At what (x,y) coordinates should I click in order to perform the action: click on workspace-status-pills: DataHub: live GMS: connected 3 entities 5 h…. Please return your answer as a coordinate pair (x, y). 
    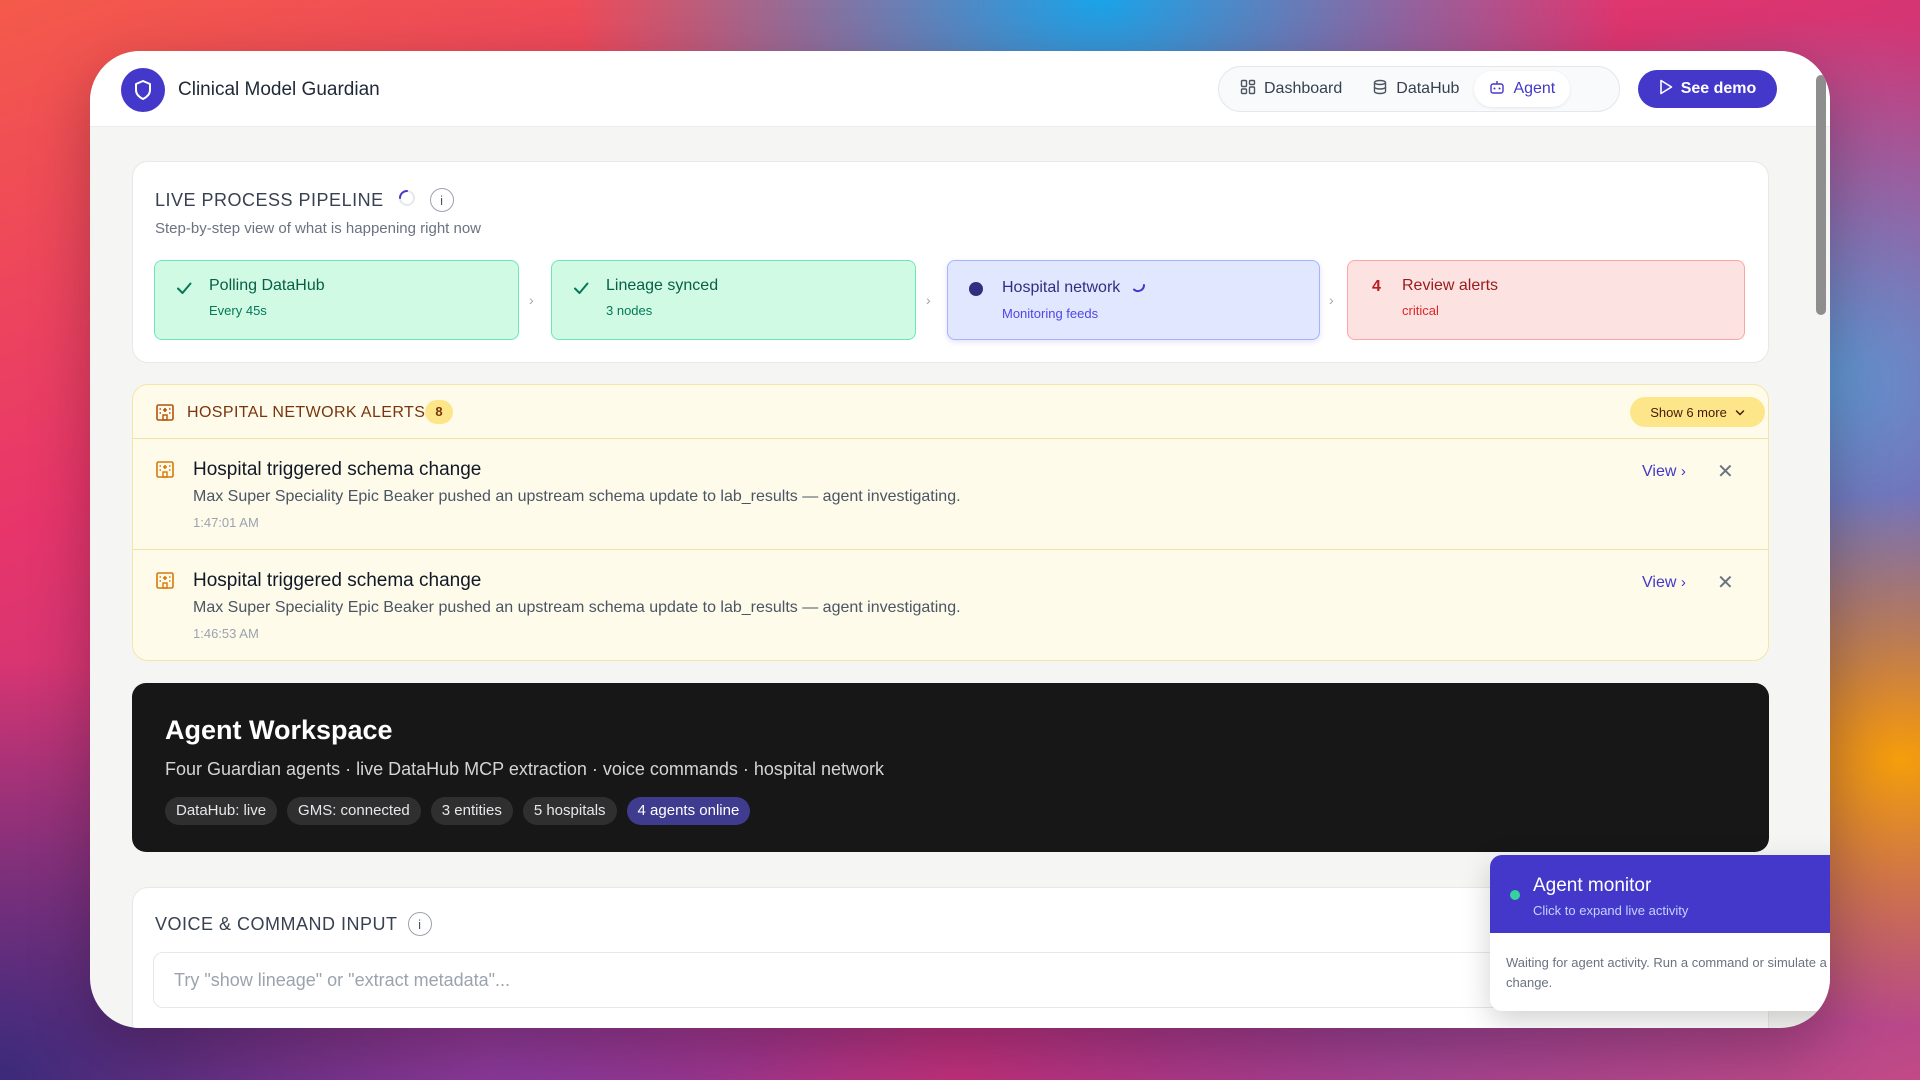
    Looking at the image, I should click on (462, 811).